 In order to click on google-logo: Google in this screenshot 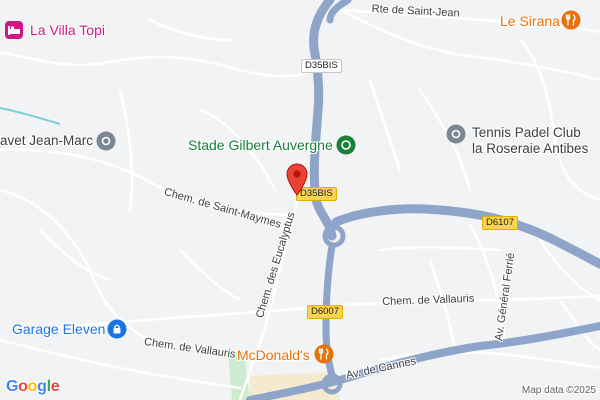, I will do `click(33, 387)`.